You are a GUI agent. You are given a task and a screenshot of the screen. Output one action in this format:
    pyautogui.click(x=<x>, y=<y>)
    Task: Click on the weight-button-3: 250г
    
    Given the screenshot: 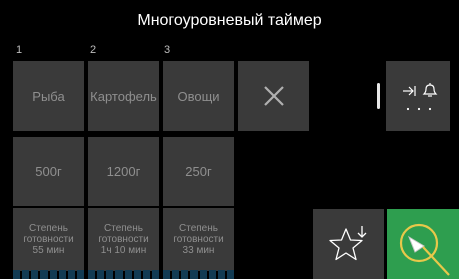 What is the action you would take?
    pyautogui.click(x=198, y=171)
    